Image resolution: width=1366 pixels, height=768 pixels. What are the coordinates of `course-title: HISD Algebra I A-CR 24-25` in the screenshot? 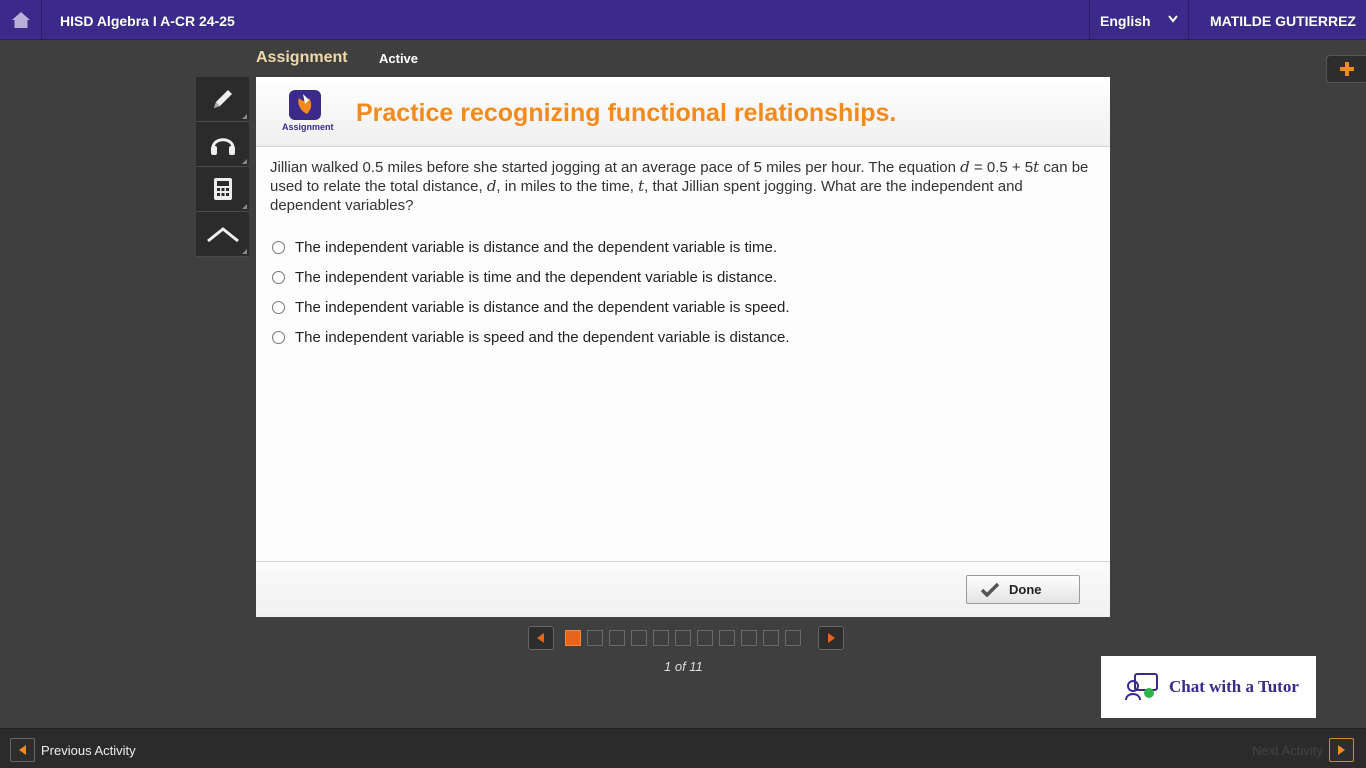 It's located at (147, 21).